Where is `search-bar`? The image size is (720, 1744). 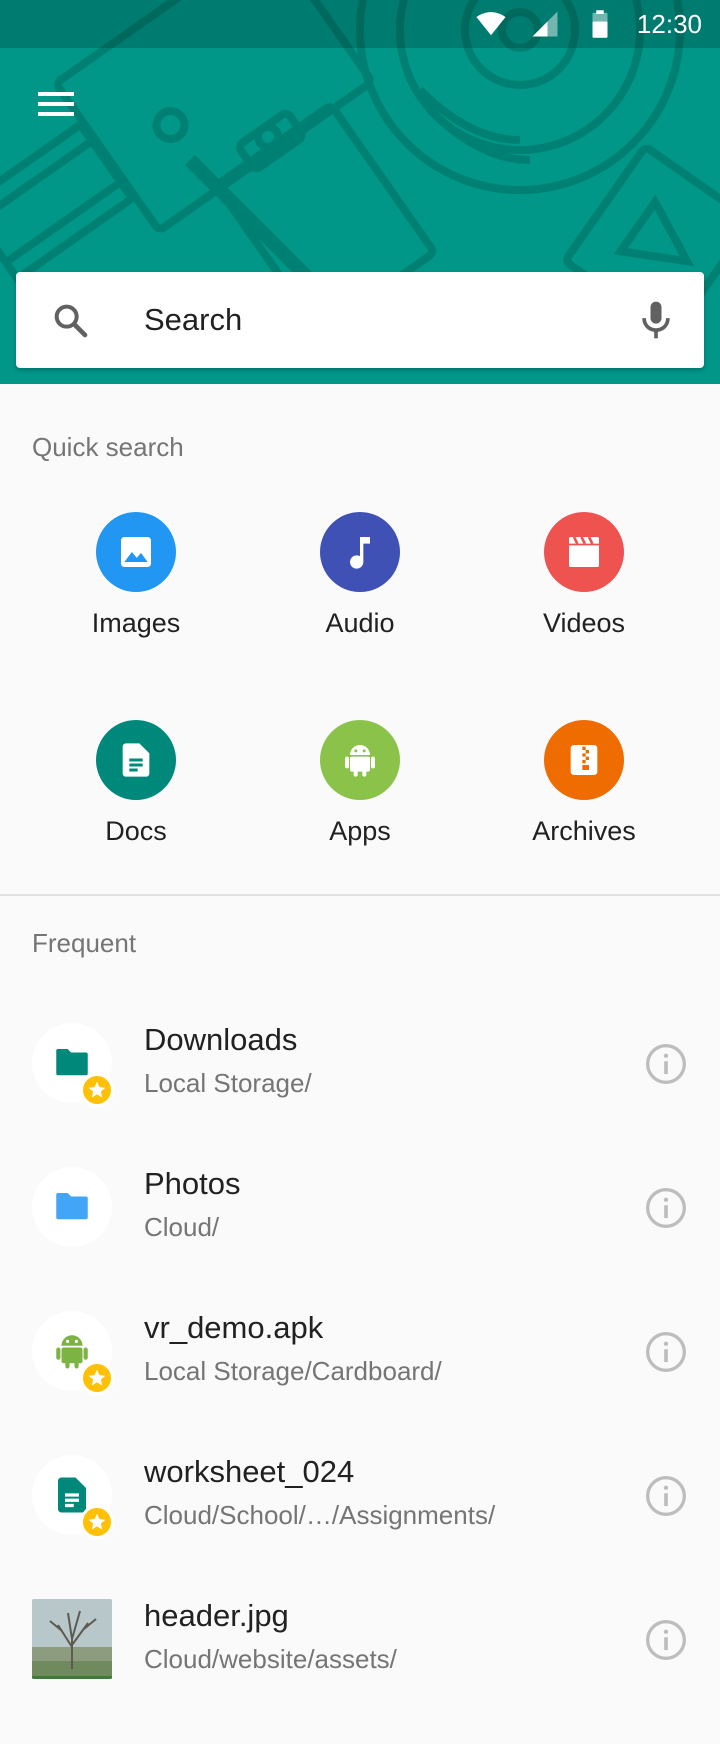
search-bar is located at coordinates (360, 320).